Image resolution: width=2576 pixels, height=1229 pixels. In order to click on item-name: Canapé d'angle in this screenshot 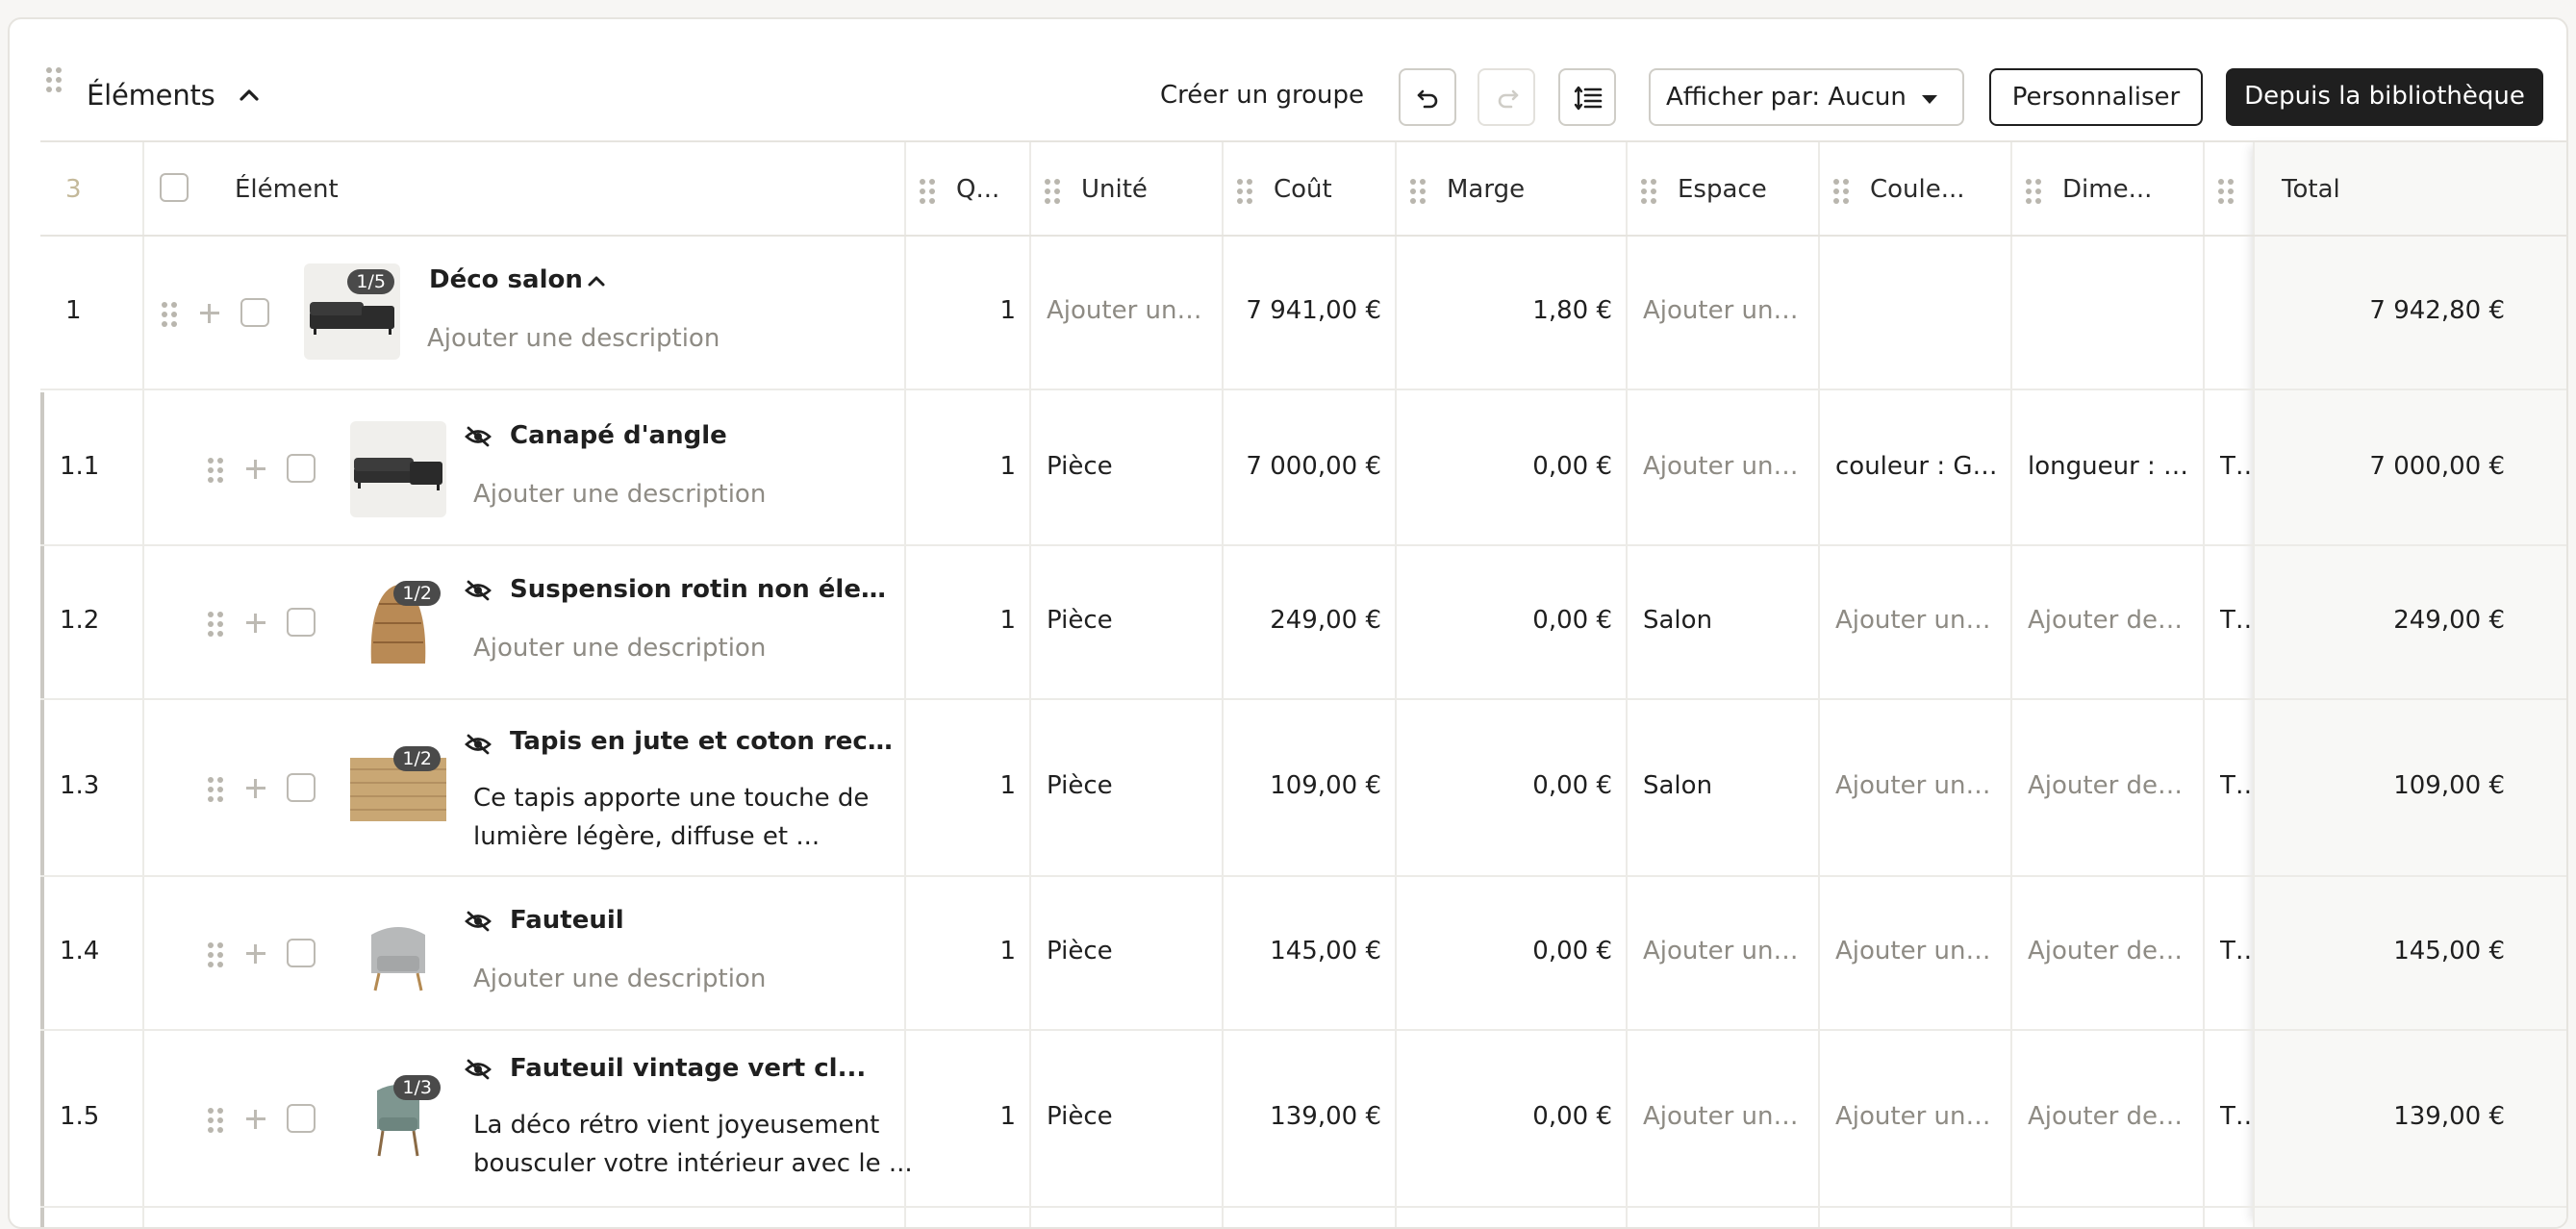, I will do `click(618, 435)`.